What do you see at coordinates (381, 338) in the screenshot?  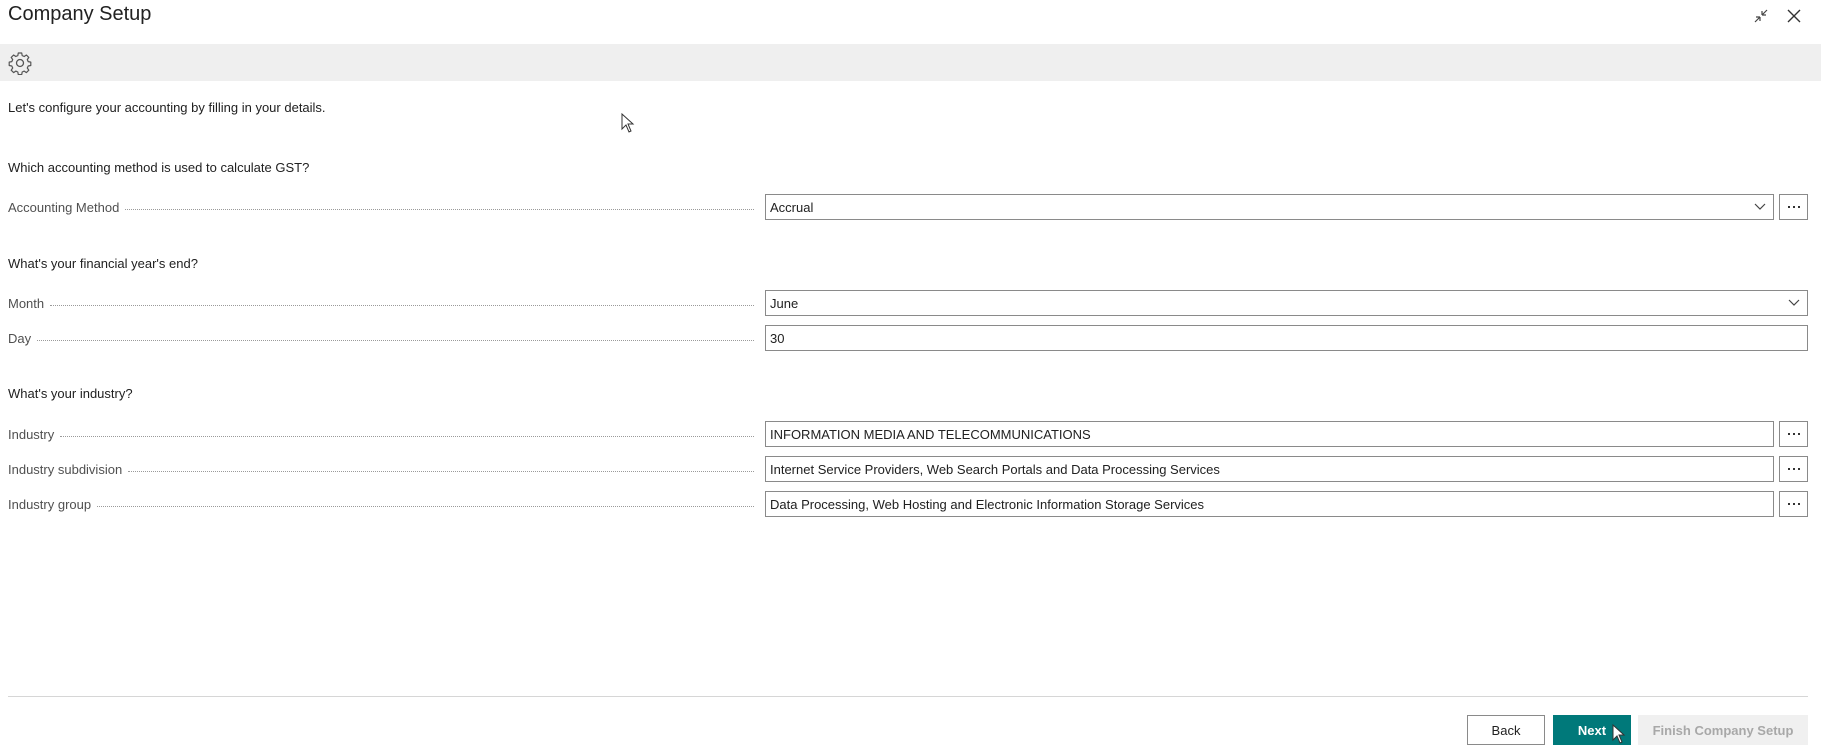 I see `day-label: Day` at bounding box center [381, 338].